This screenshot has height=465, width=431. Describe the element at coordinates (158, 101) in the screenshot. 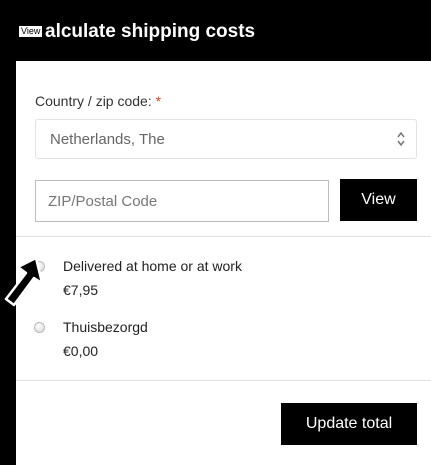

I see `required-marker: *` at that location.